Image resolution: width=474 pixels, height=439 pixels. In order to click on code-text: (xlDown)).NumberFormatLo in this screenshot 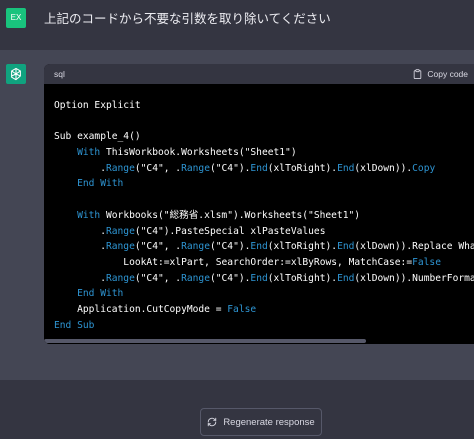, I will do `click(414, 278)`.